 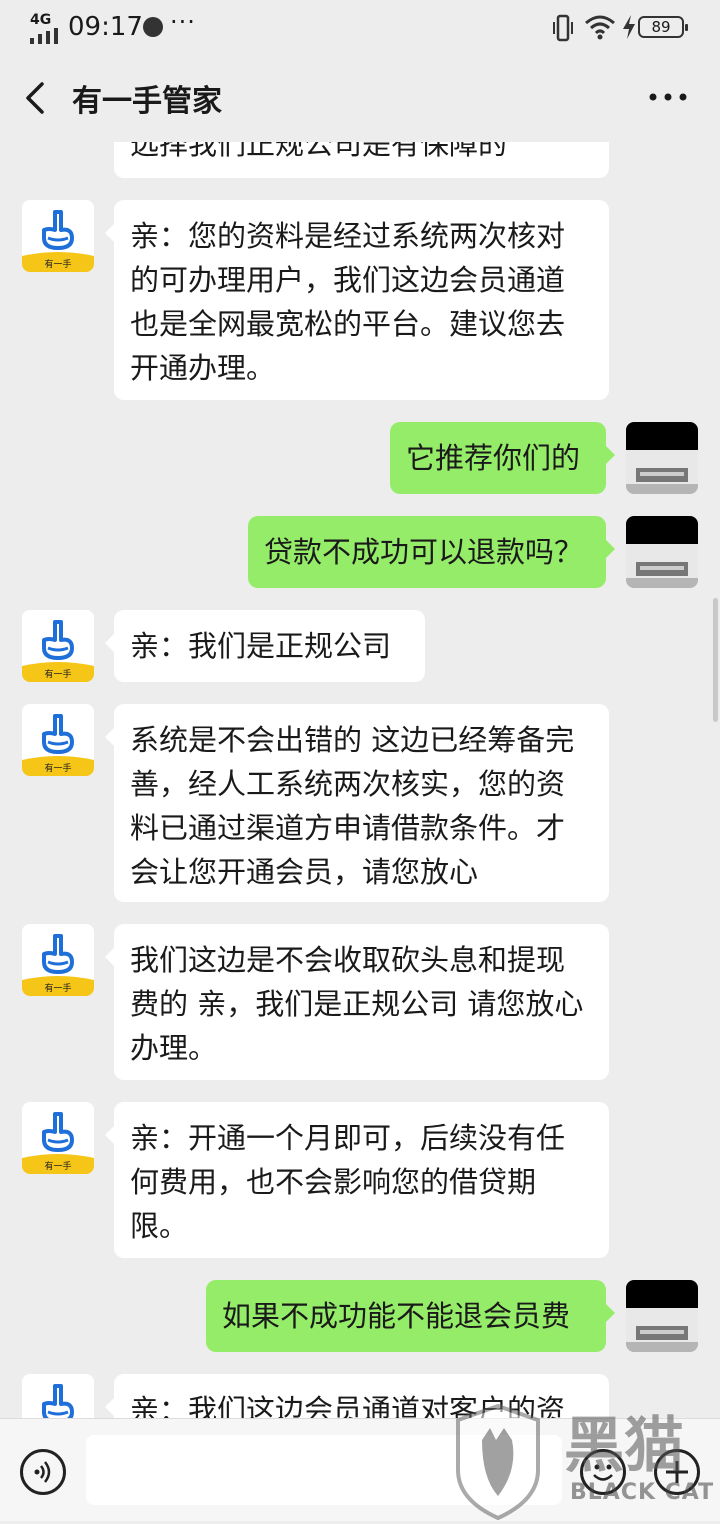 I want to click on battery-icon: 89, so click(x=663, y=27).